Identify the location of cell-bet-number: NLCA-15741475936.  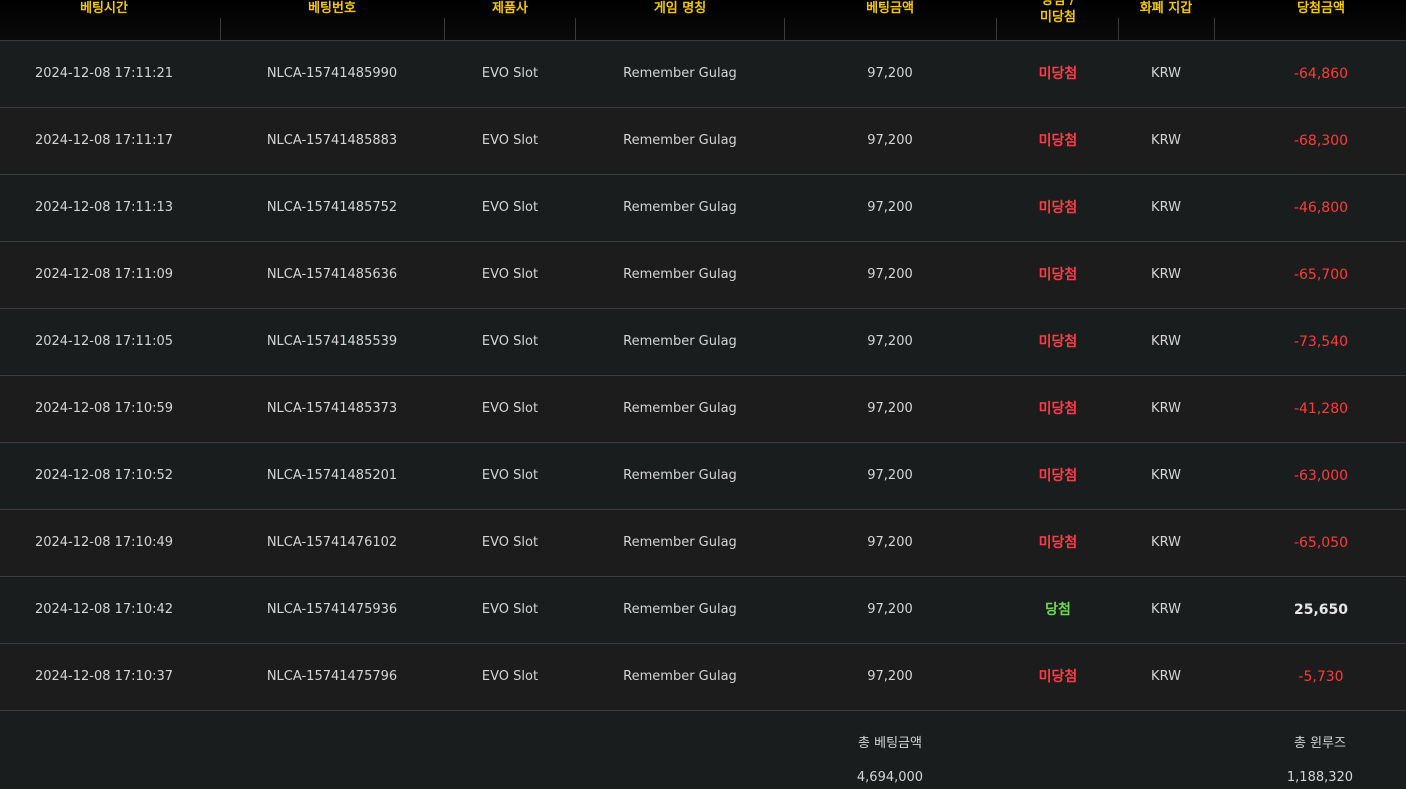
(332, 609).